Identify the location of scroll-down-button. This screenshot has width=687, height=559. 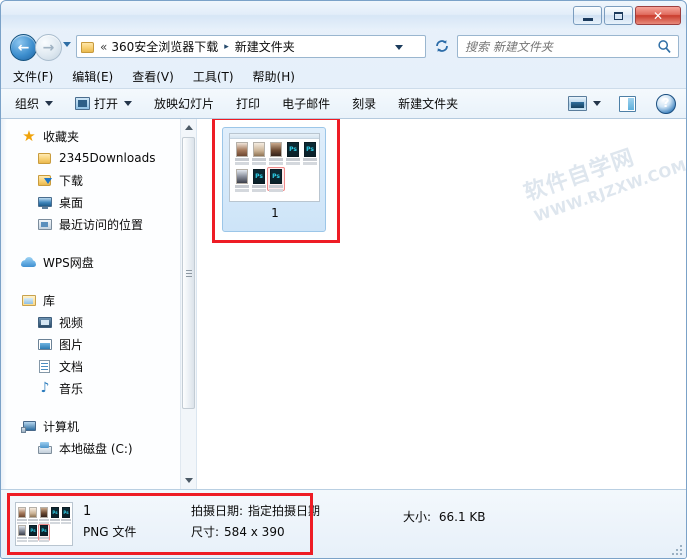
(188, 480).